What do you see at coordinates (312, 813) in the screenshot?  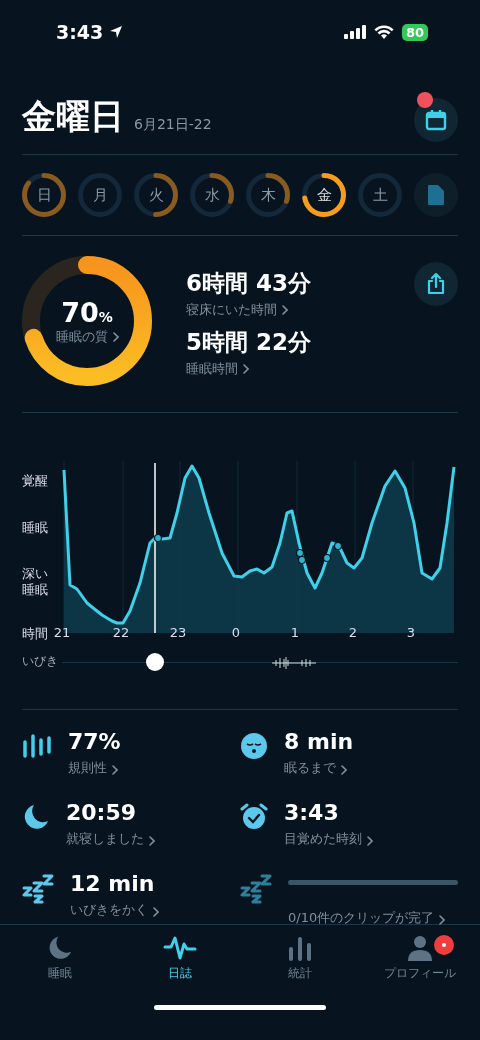 I see `stat-value: 3:43` at bounding box center [312, 813].